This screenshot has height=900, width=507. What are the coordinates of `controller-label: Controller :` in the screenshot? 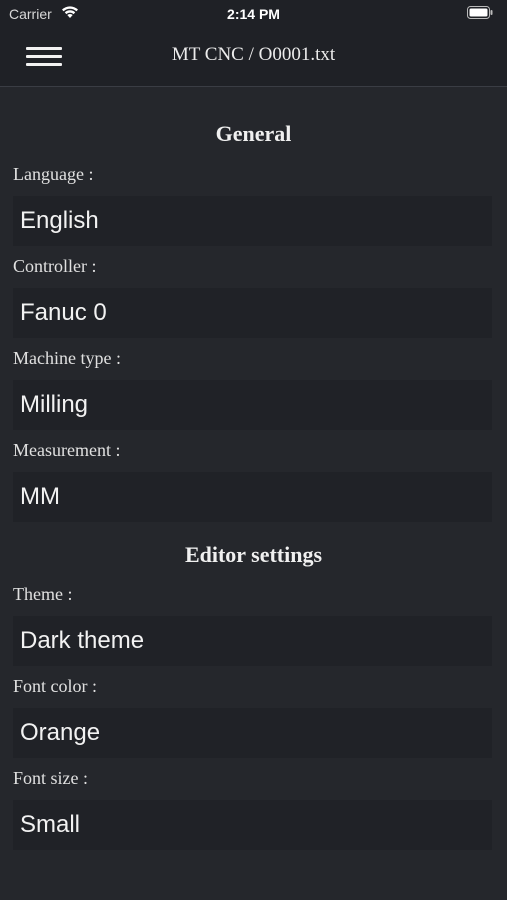 It's located at (55, 266).